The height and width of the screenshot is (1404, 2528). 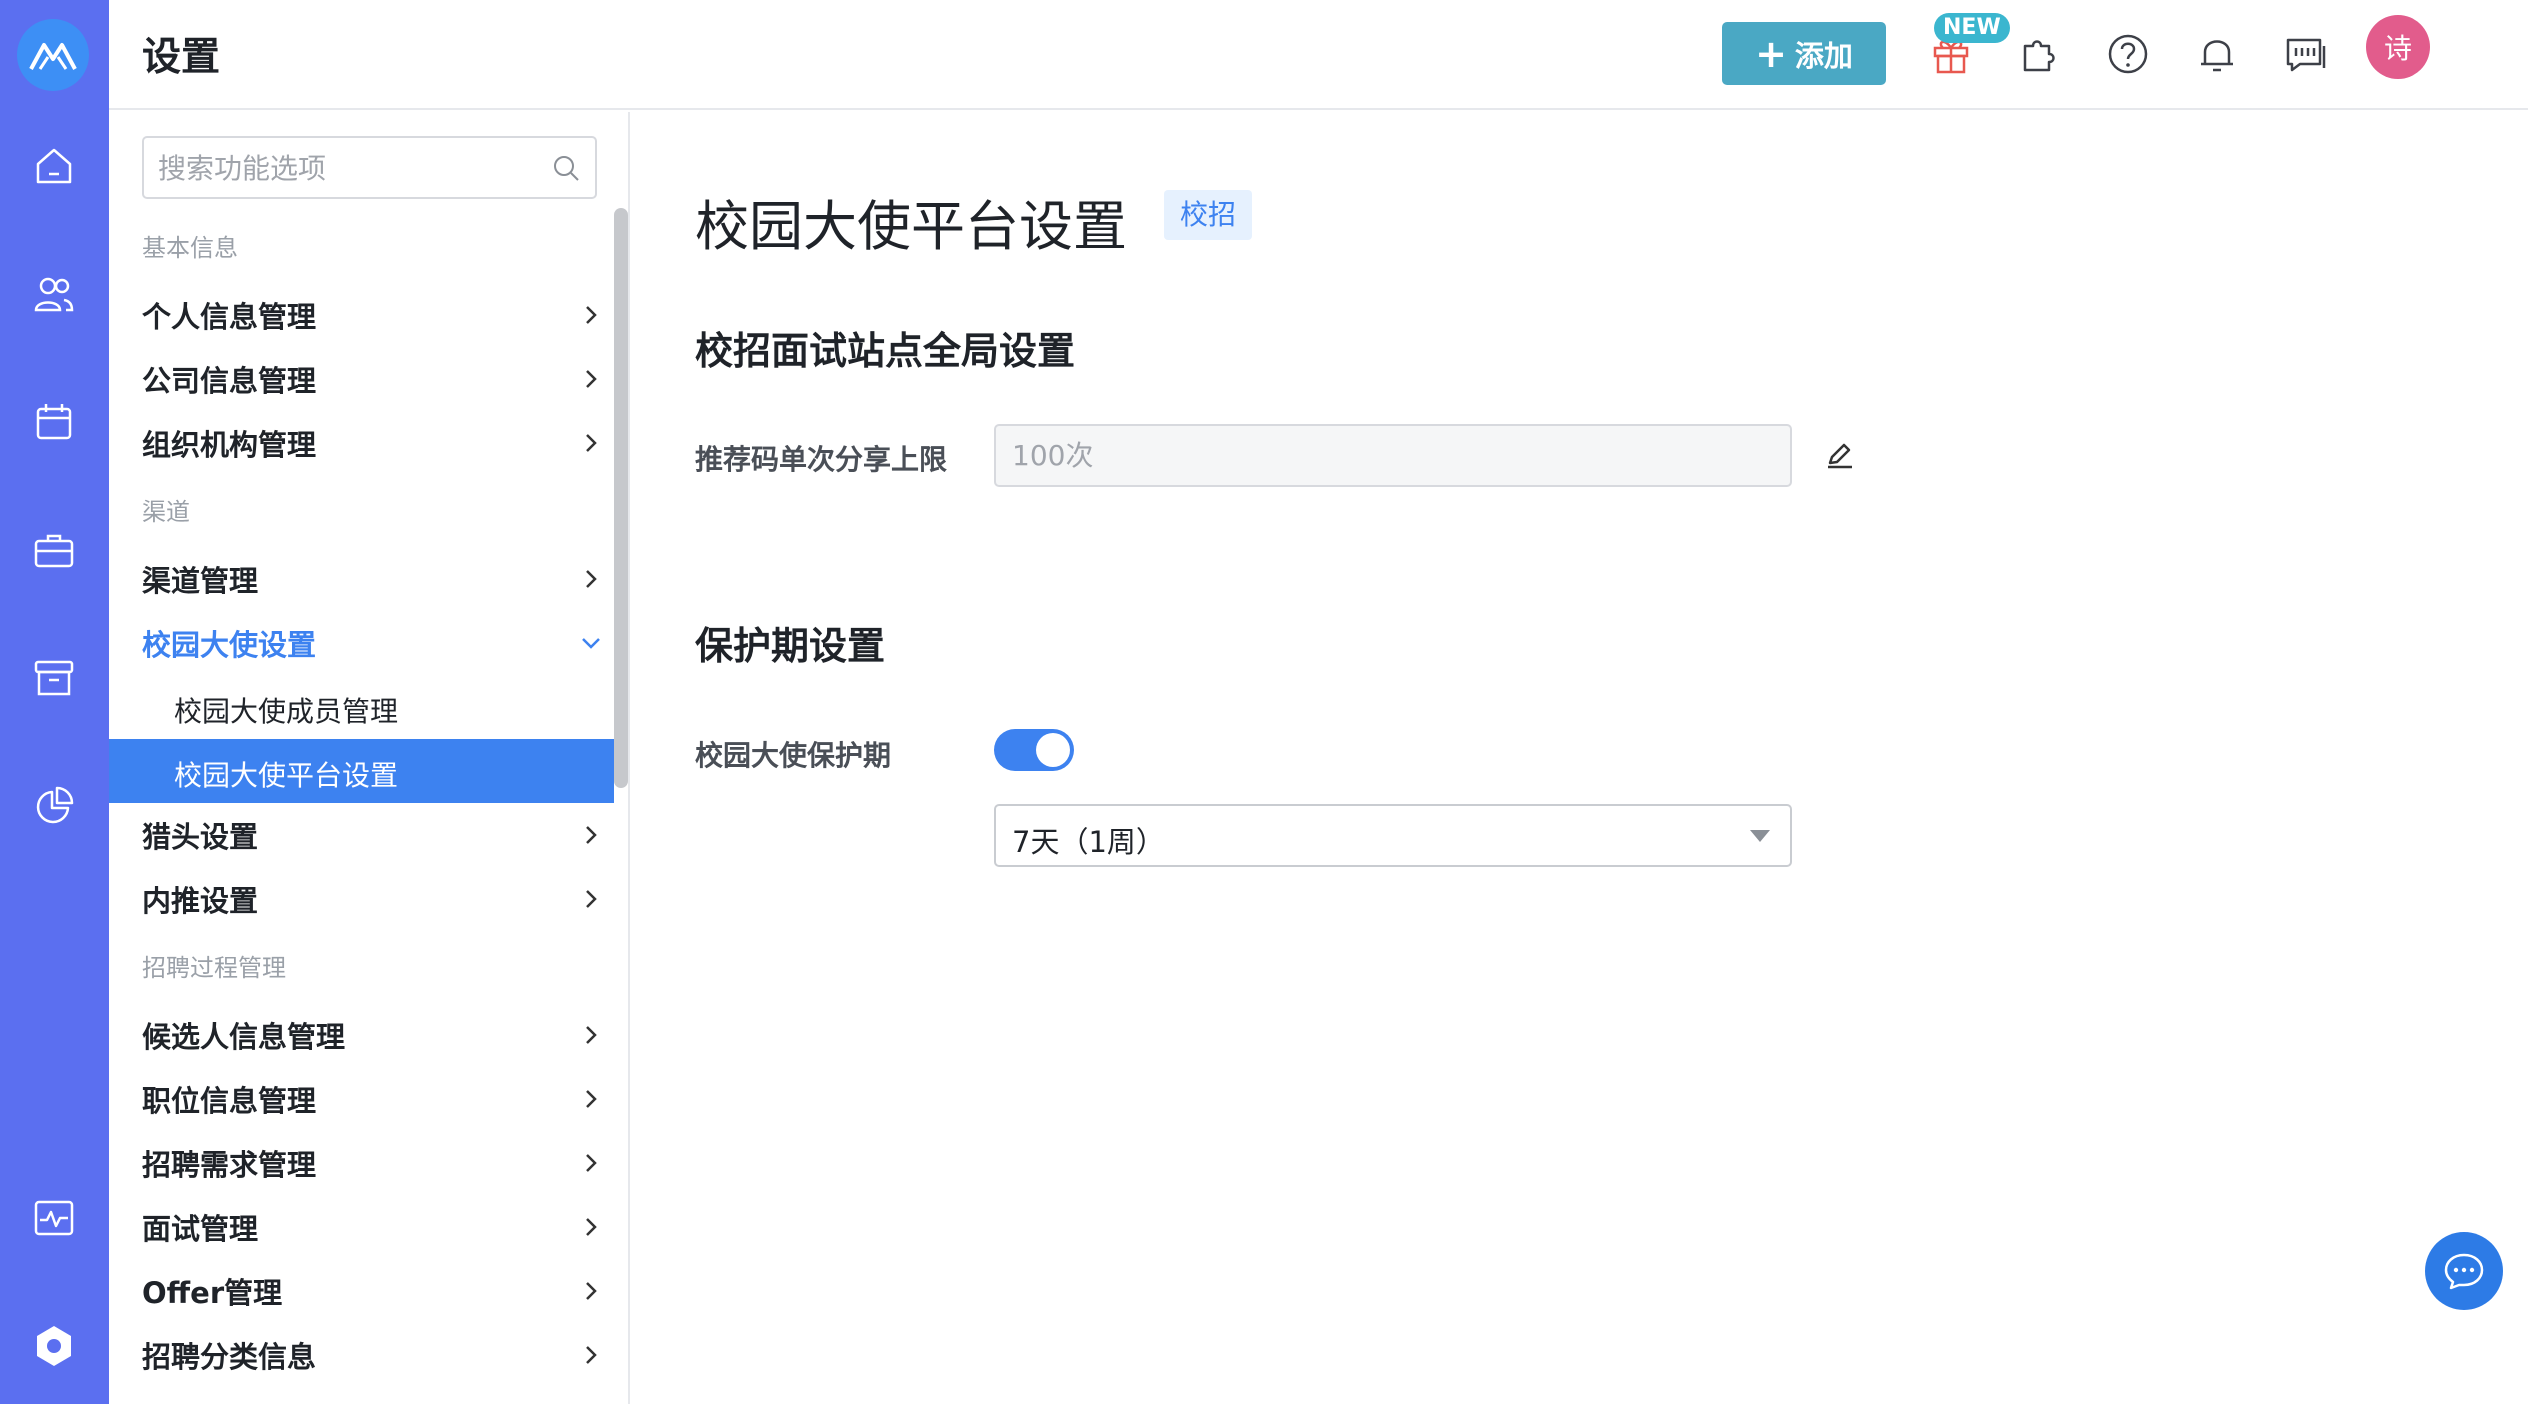 I want to click on menu-label: Offer管理, so click(x=212, y=1293).